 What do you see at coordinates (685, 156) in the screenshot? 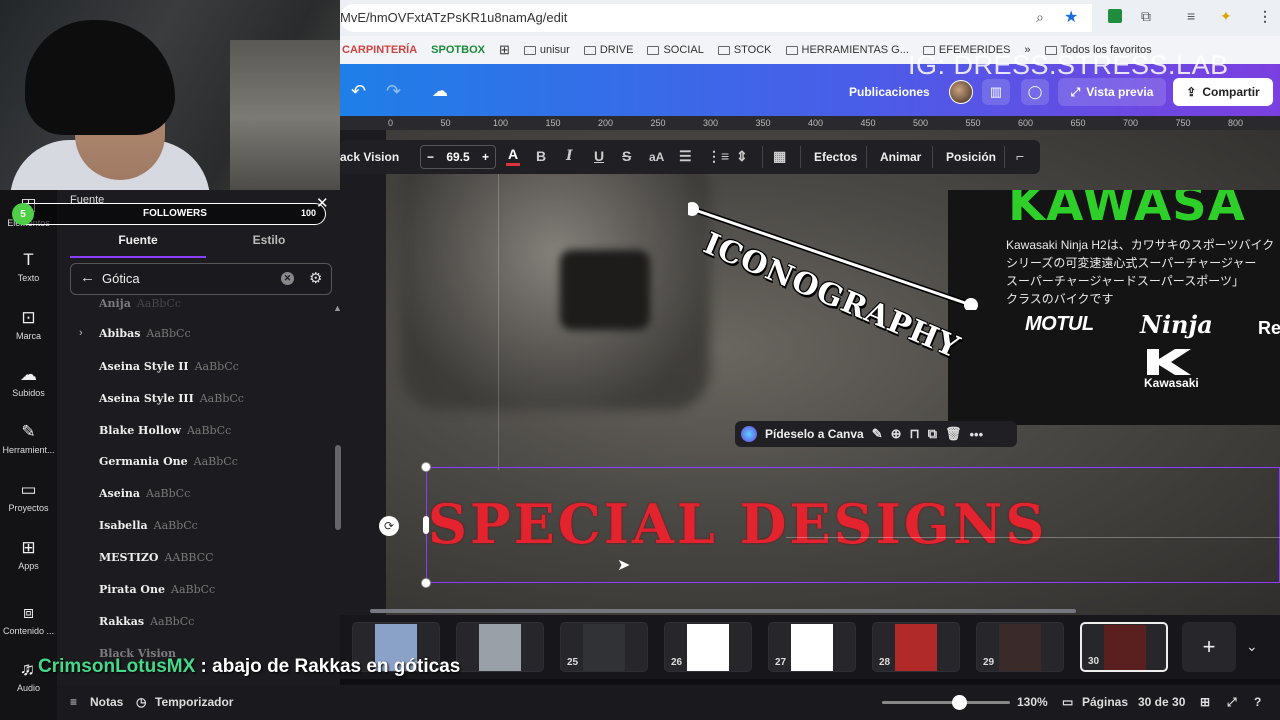
I see `align-icon: ☰` at bounding box center [685, 156].